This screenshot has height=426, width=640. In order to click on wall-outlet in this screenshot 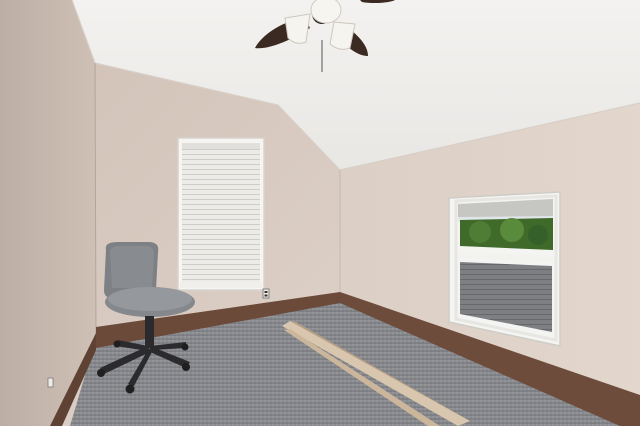, I will do `click(266, 293)`.